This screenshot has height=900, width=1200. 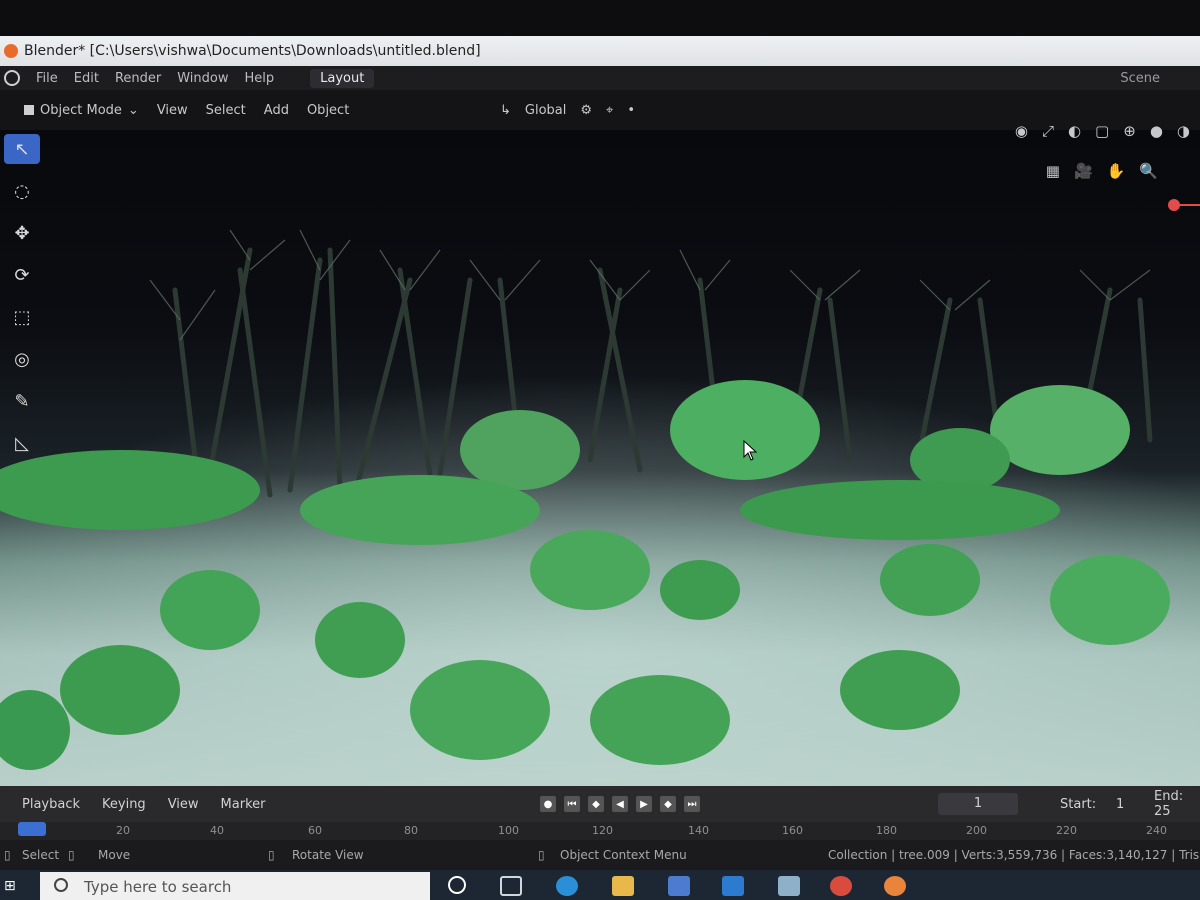 What do you see at coordinates (511, 886) in the screenshot?
I see `task-view-icon` at bounding box center [511, 886].